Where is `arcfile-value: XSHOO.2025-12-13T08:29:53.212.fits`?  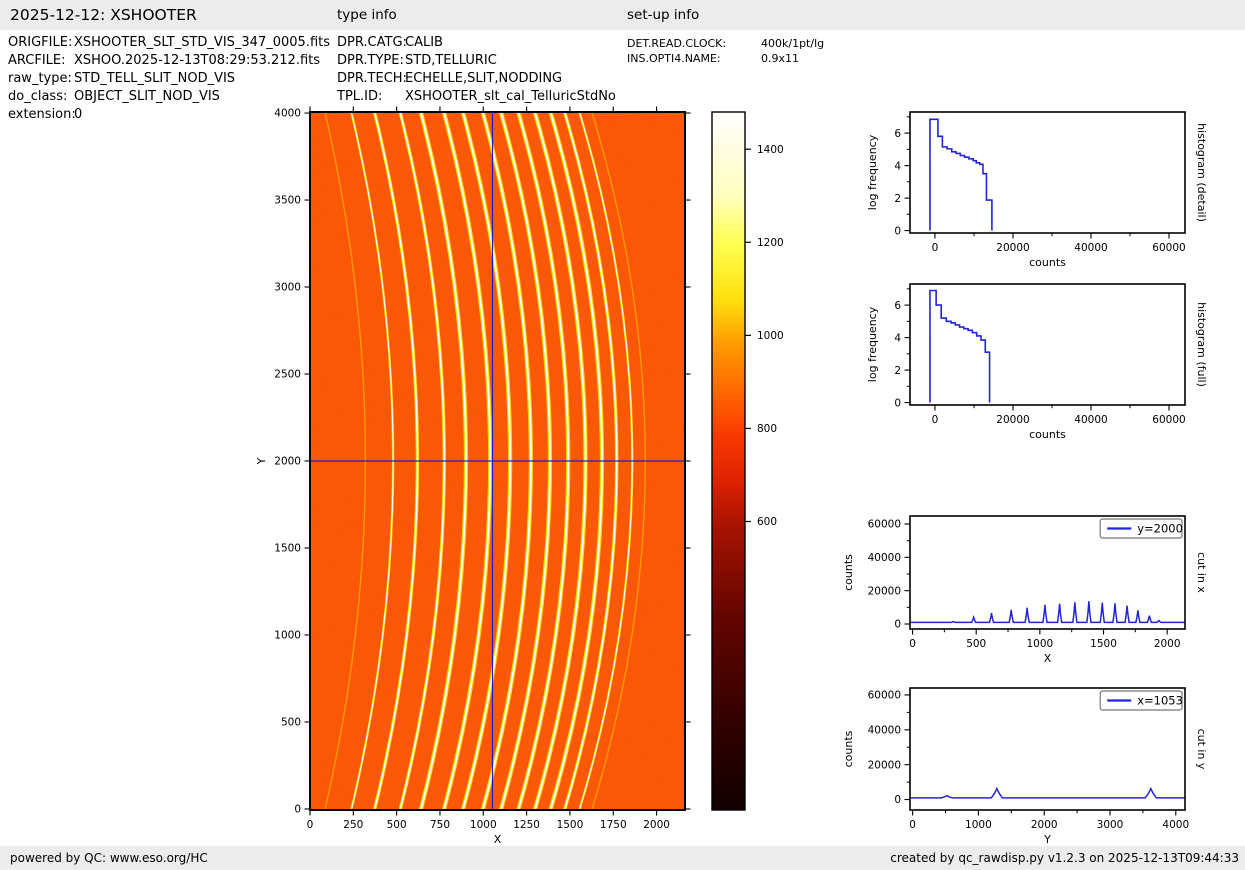 arcfile-value: XSHOO.2025-12-13T08:29:53.212.fits is located at coordinates (197, 60).